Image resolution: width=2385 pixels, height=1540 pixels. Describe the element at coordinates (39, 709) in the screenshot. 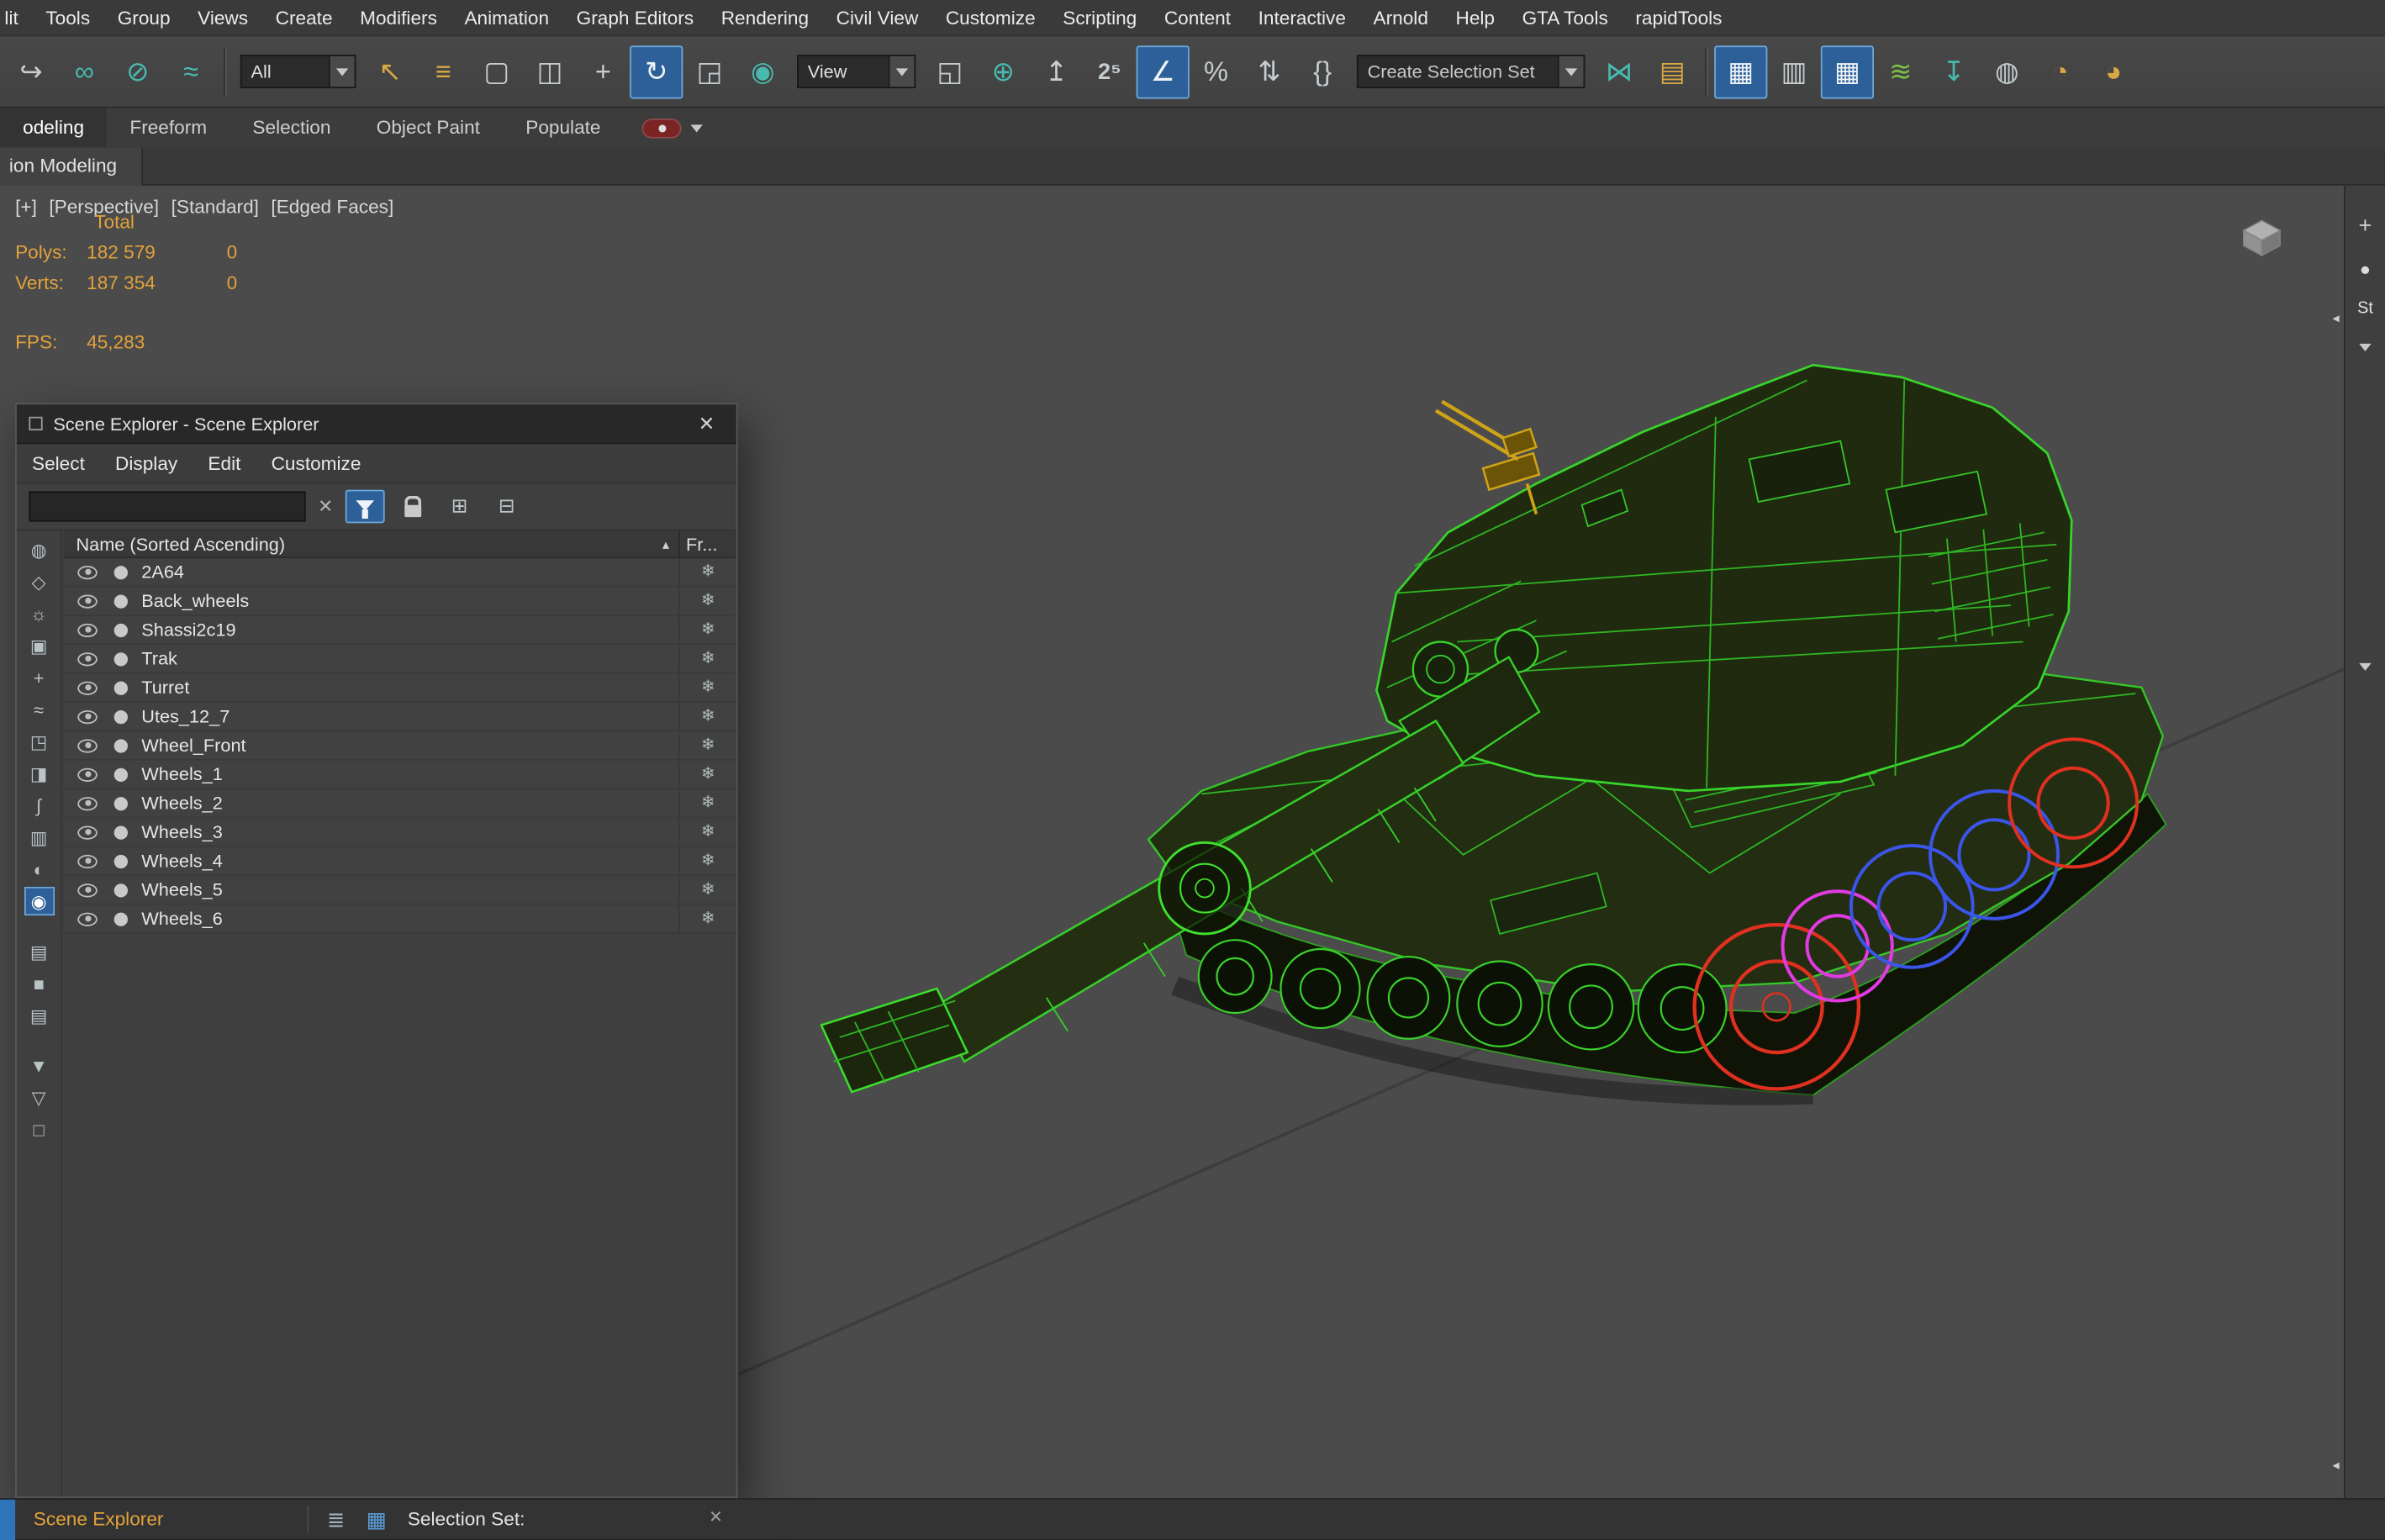

I see `display-spacewarps-icon: ≈` at that location.